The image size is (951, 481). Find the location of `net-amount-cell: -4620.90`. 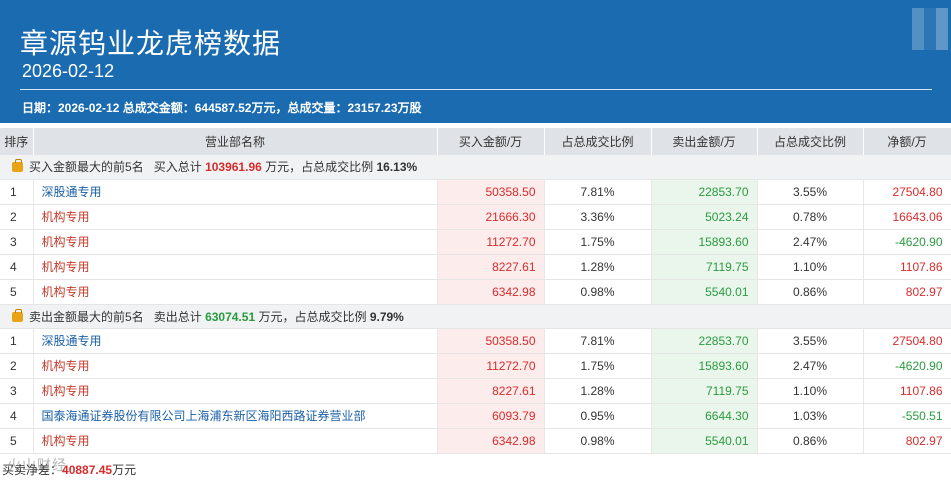

net-amount-cell: -4620.90 is located at coordinates (907, 366).